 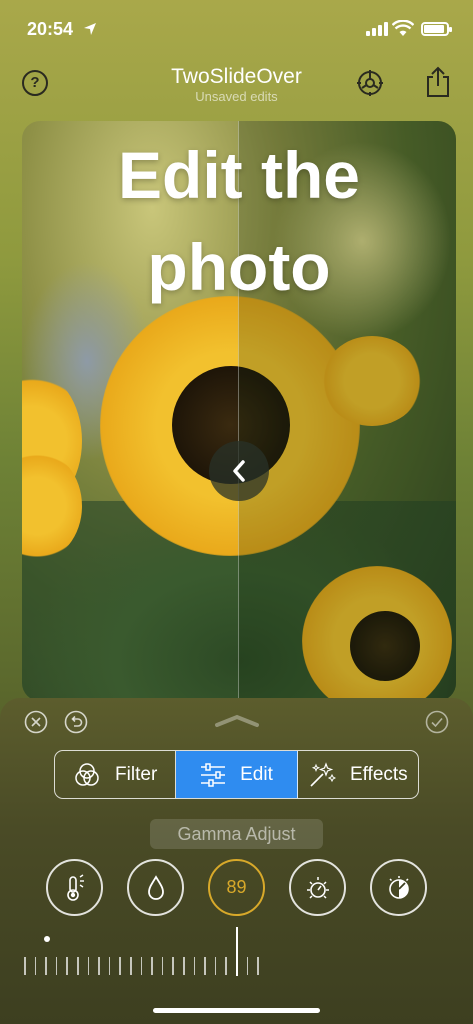 What do you see at coordinates (436, 29) in the screenshot?
I see `battery-icon` at bounding box center [436, 29].